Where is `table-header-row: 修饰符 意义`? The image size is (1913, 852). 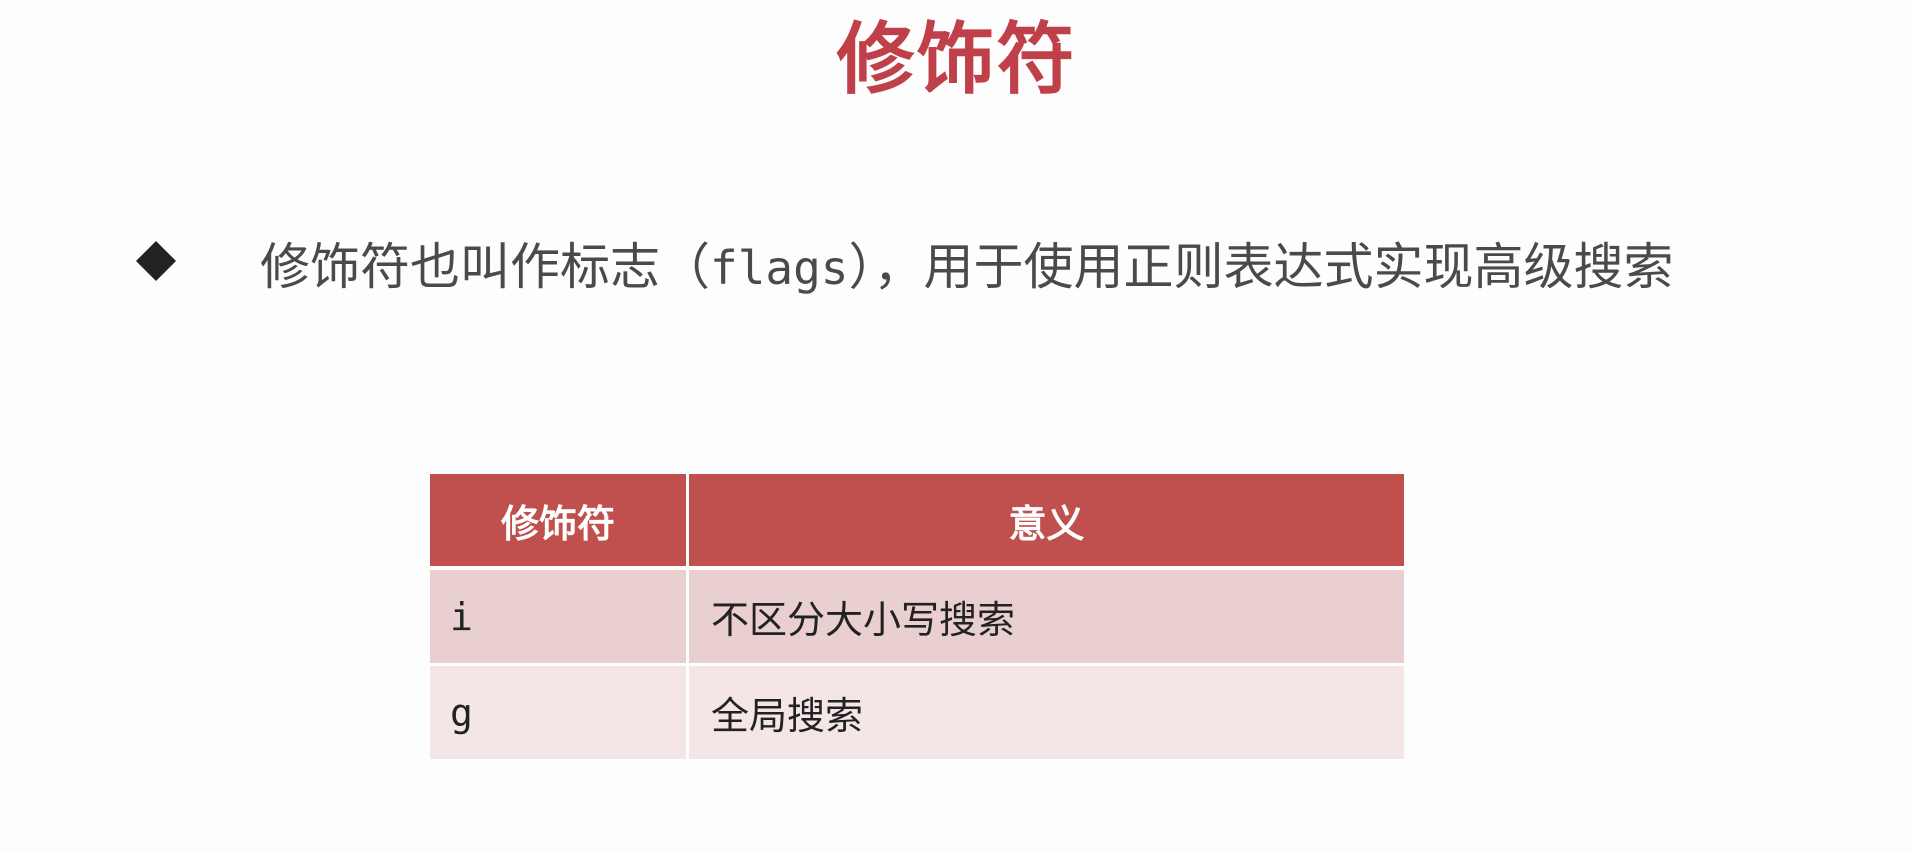
table-header-row: 修饰符 意义 is located at coordinates (917, 522).